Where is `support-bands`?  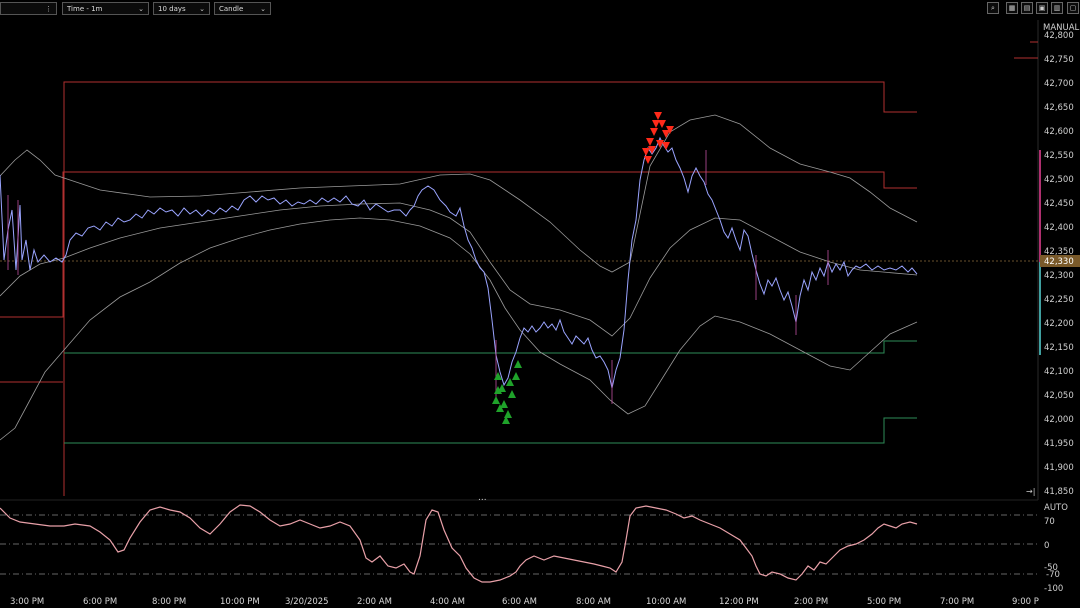 support-bands is located at coordinates (490, 392).